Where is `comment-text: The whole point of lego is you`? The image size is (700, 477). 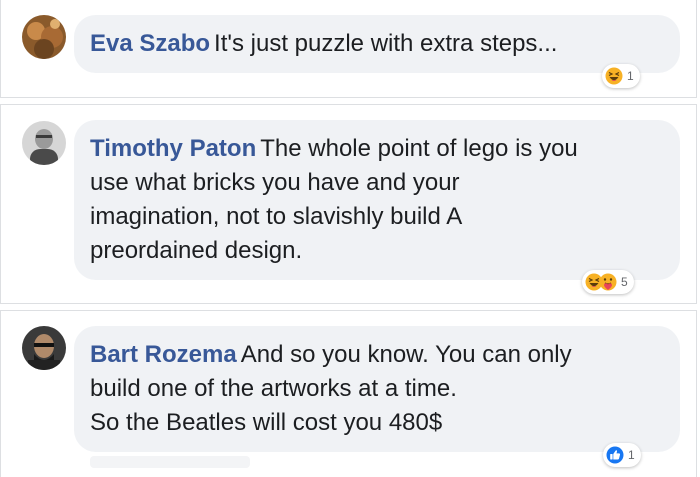 comment-text: The whole point of lego is you is located at coordinates (419, 148).